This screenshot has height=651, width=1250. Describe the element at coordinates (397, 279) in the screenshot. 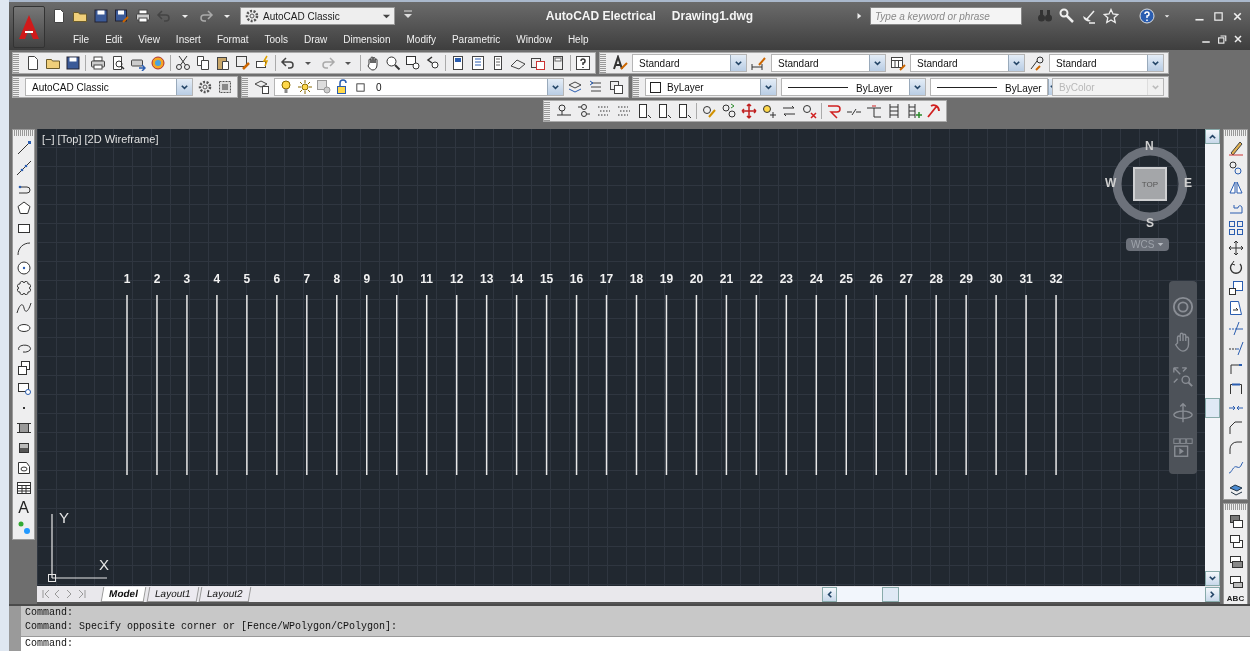

I see `wire-number: 10` at that location.